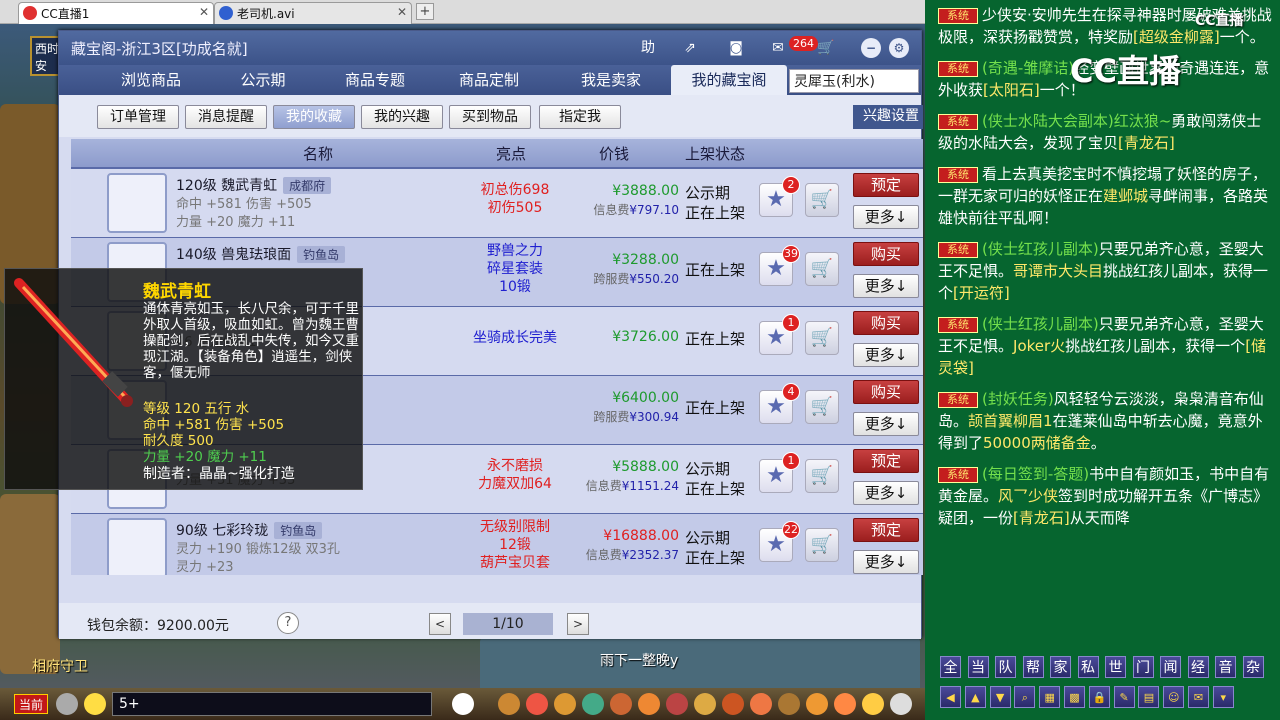  What do you see at coordinates (975, 697) in the screenshot?
I see `chat-tool-icon: ▲` at bounding box center [975, 697].